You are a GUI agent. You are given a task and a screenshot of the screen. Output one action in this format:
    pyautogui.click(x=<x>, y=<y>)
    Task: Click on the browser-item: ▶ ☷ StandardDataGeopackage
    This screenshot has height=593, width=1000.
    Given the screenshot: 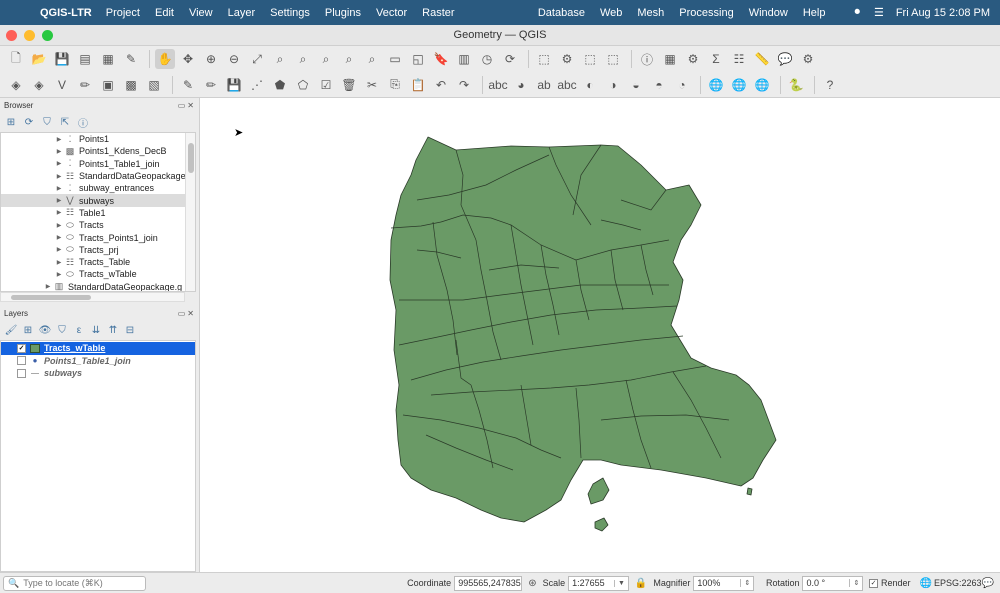 What is the action you would take?
    pyautogui.click(x=98, y=176)
    